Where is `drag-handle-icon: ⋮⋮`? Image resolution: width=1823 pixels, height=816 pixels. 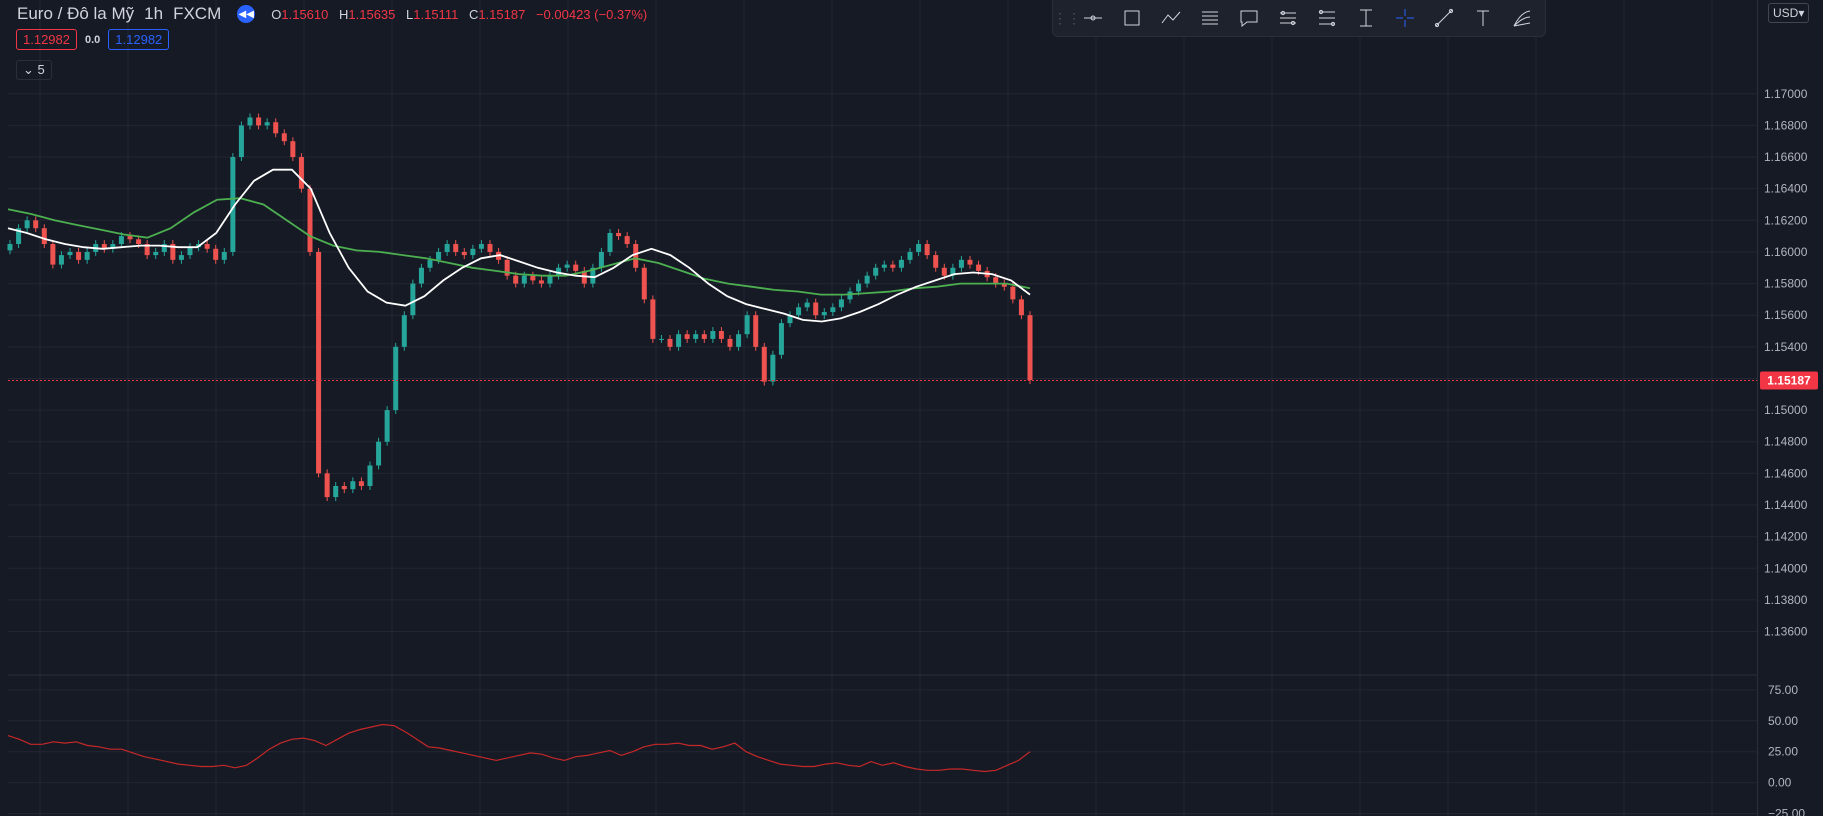
drag-handle-icon: ⋮⋮ is located at coordinates (1067, 18).